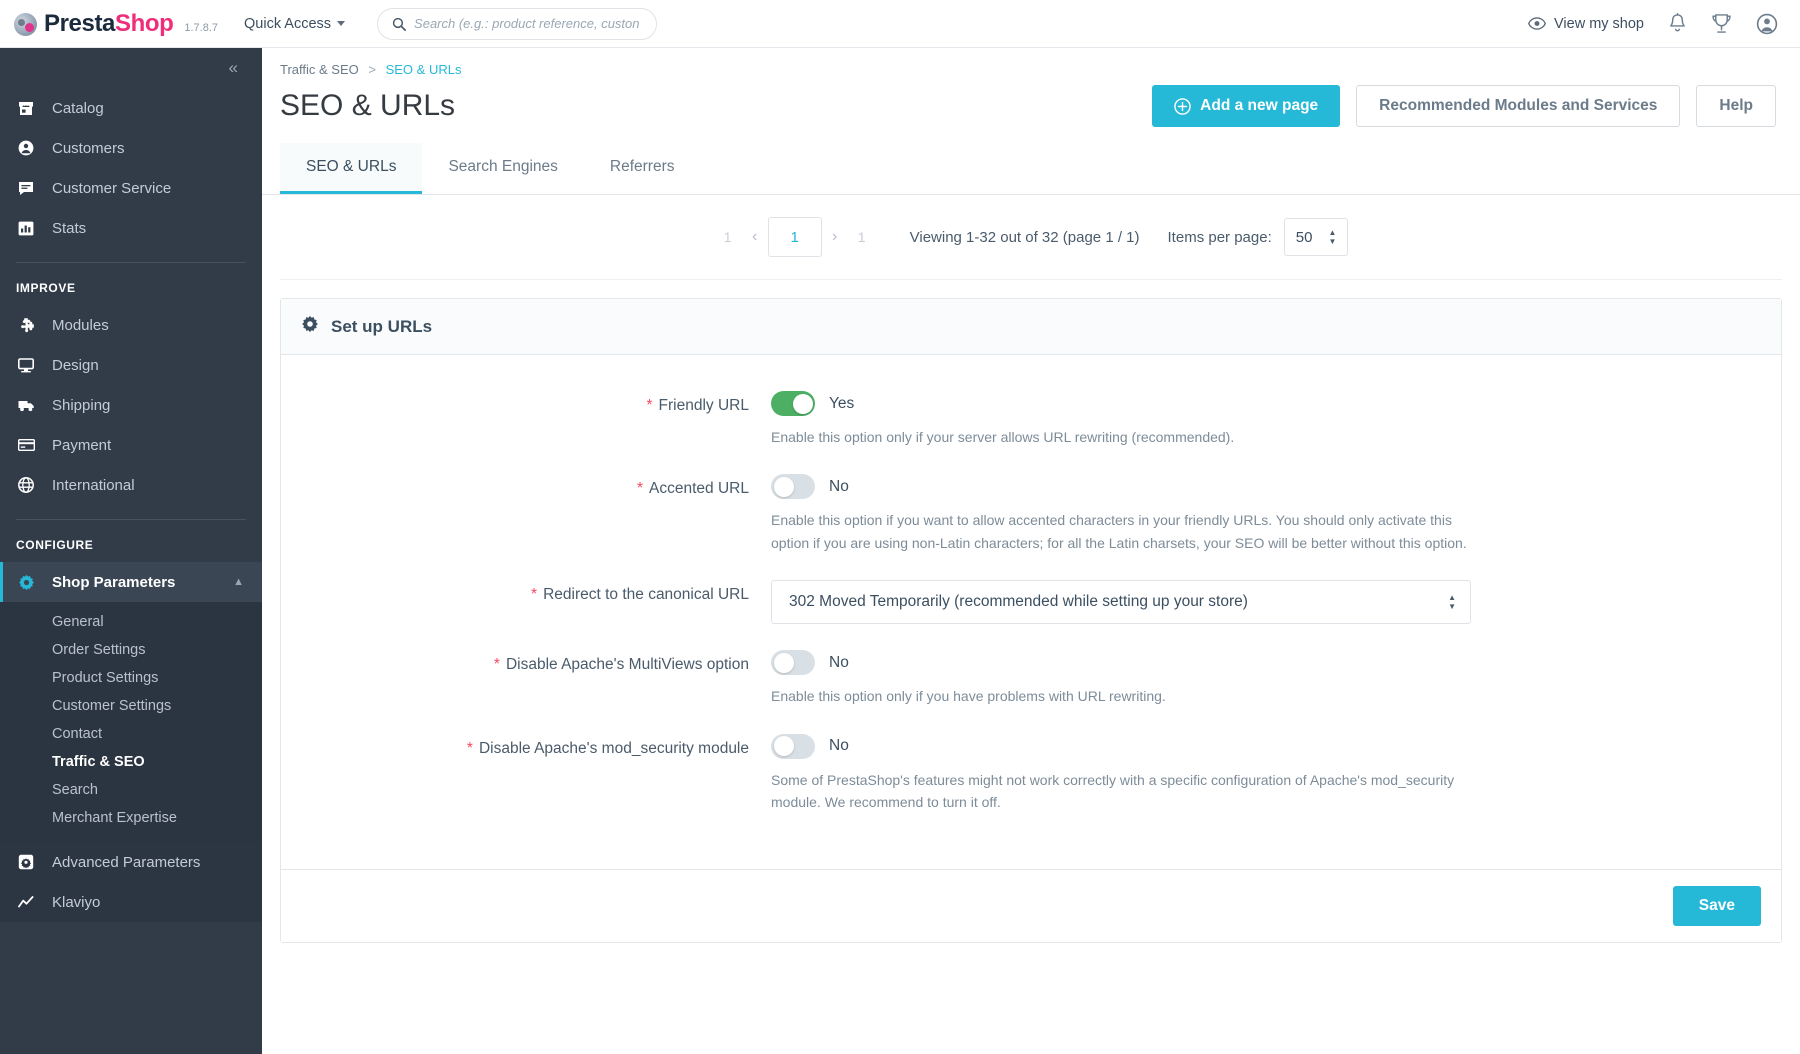  I want to click on sidebar-item-label: Customer Service, so click(112, 188).